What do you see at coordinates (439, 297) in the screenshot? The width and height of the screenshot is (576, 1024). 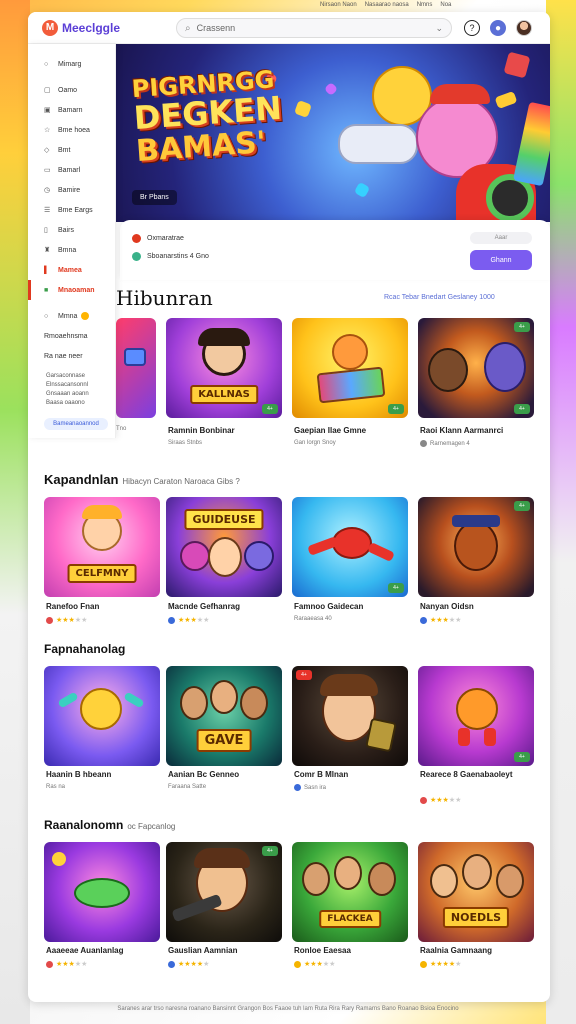 I see `section-filter-links: Rcac Tebar Bnedart Geslaney 1000` at bounding box center [439, 297].